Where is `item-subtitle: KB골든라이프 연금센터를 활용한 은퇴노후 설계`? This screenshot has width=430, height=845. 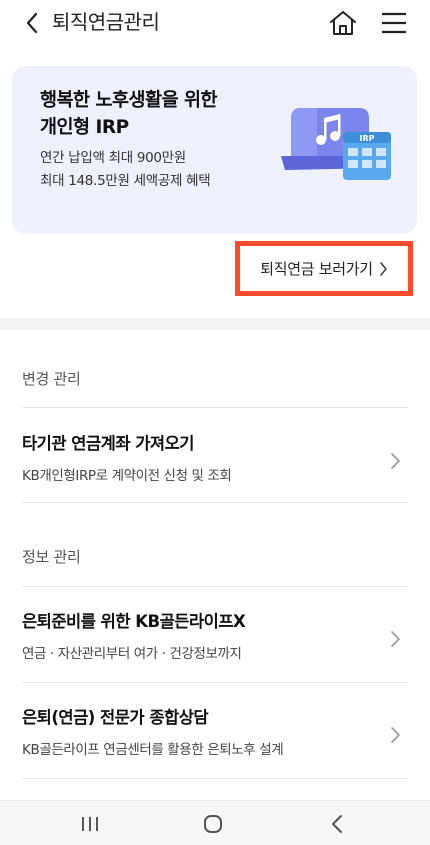 item-subtitle: KB골든라이프 연금센터를 활용한 은퇴노후 설계 is located at coordinates (153, 750).